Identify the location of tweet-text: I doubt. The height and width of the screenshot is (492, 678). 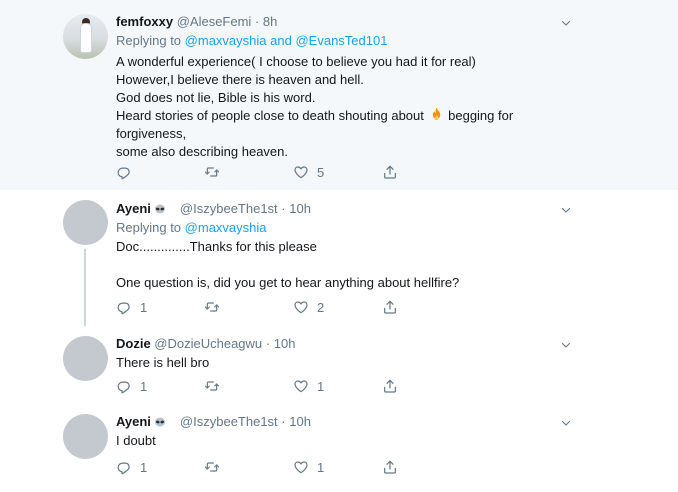
(377, 441).